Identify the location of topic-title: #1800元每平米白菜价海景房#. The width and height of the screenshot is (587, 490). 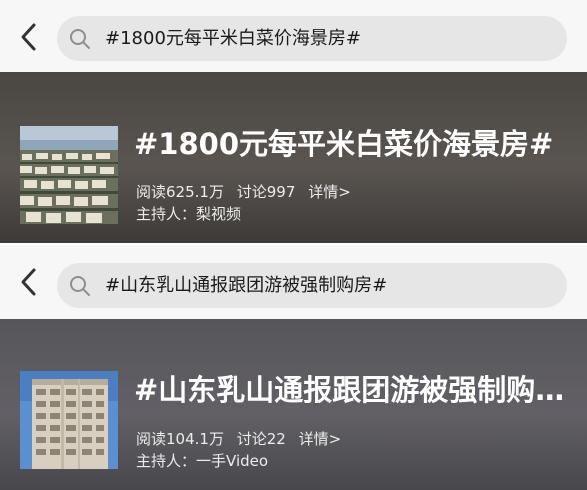
(344, 144).